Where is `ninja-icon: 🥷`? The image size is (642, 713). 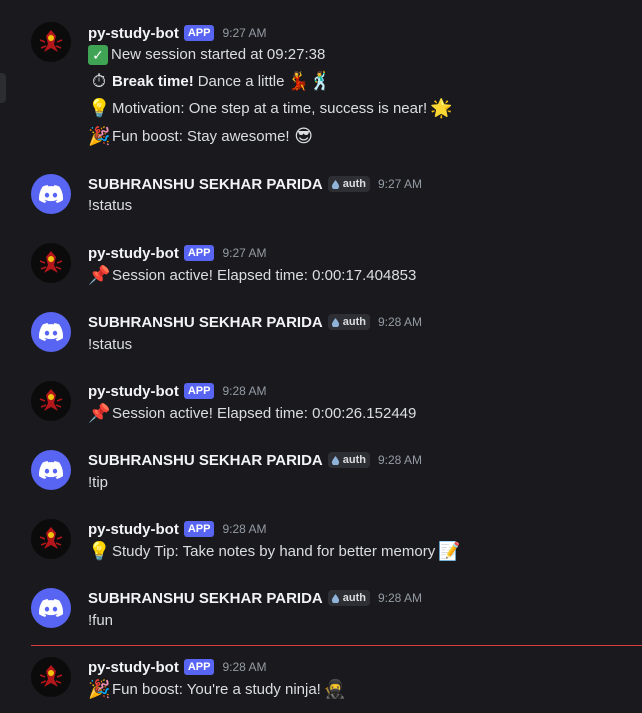 ninja-icon: 🥷 is located at coordinates (335, 689).